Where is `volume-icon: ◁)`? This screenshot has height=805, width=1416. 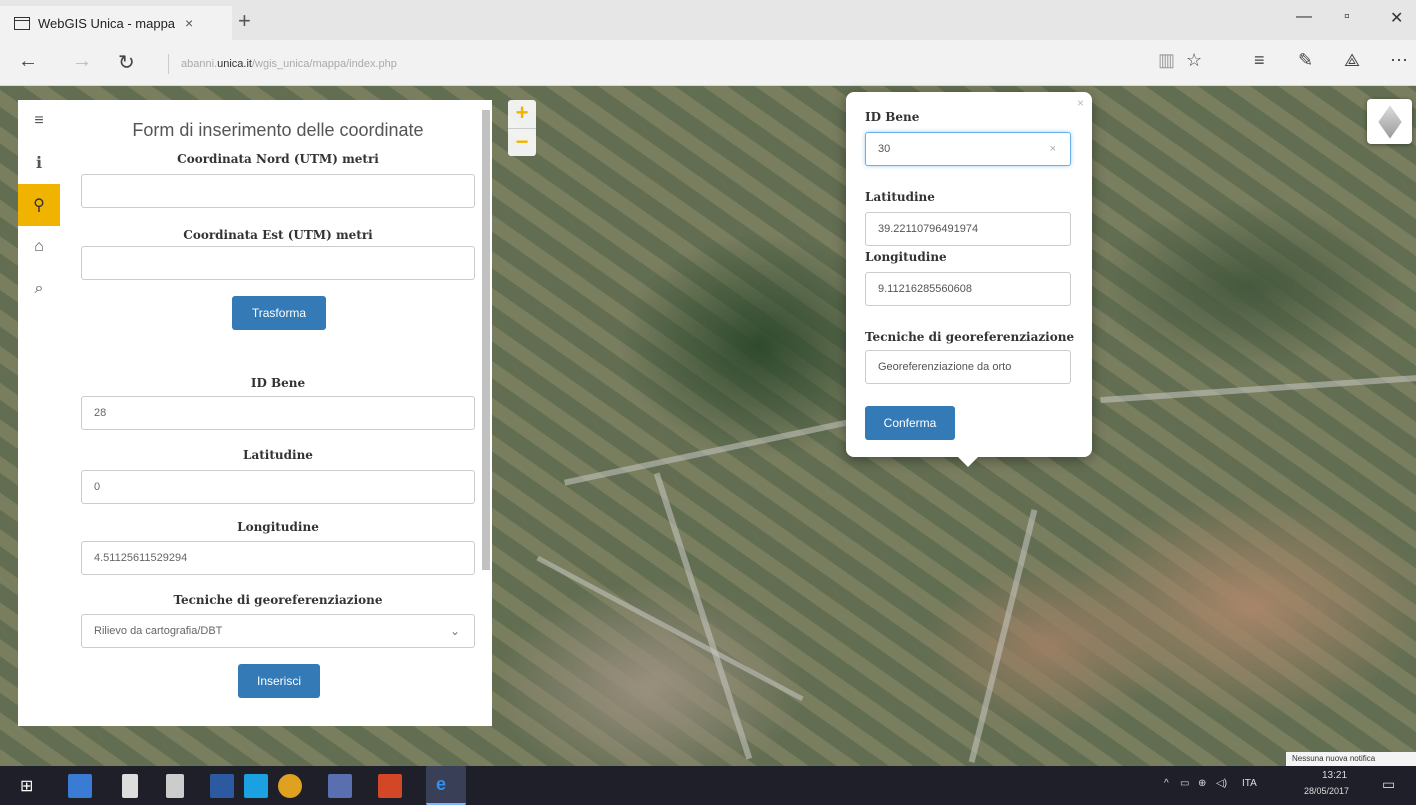
volume-icon: ◁) is located at coordinates (1221, 783).